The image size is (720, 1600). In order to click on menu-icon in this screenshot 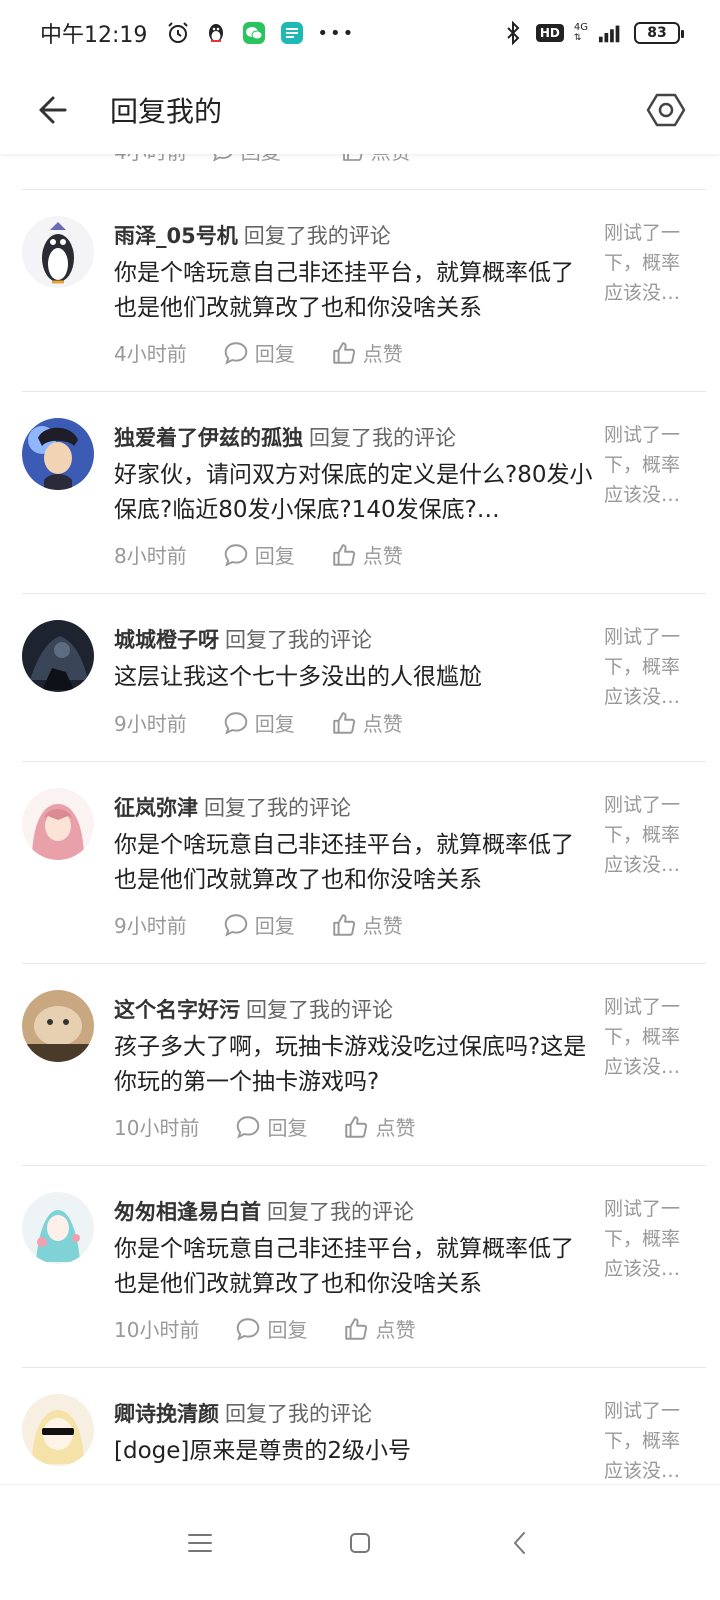, I will do `click(200, 1542)`.